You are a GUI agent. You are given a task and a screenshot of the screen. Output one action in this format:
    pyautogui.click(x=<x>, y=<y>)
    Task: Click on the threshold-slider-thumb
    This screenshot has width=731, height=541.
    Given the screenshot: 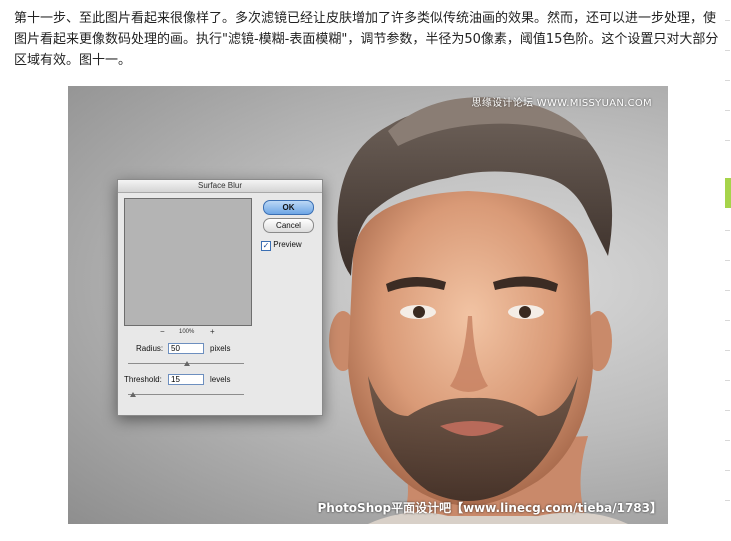 What is the action you would take?
    pyautogui.click(x=133, y=394)
    